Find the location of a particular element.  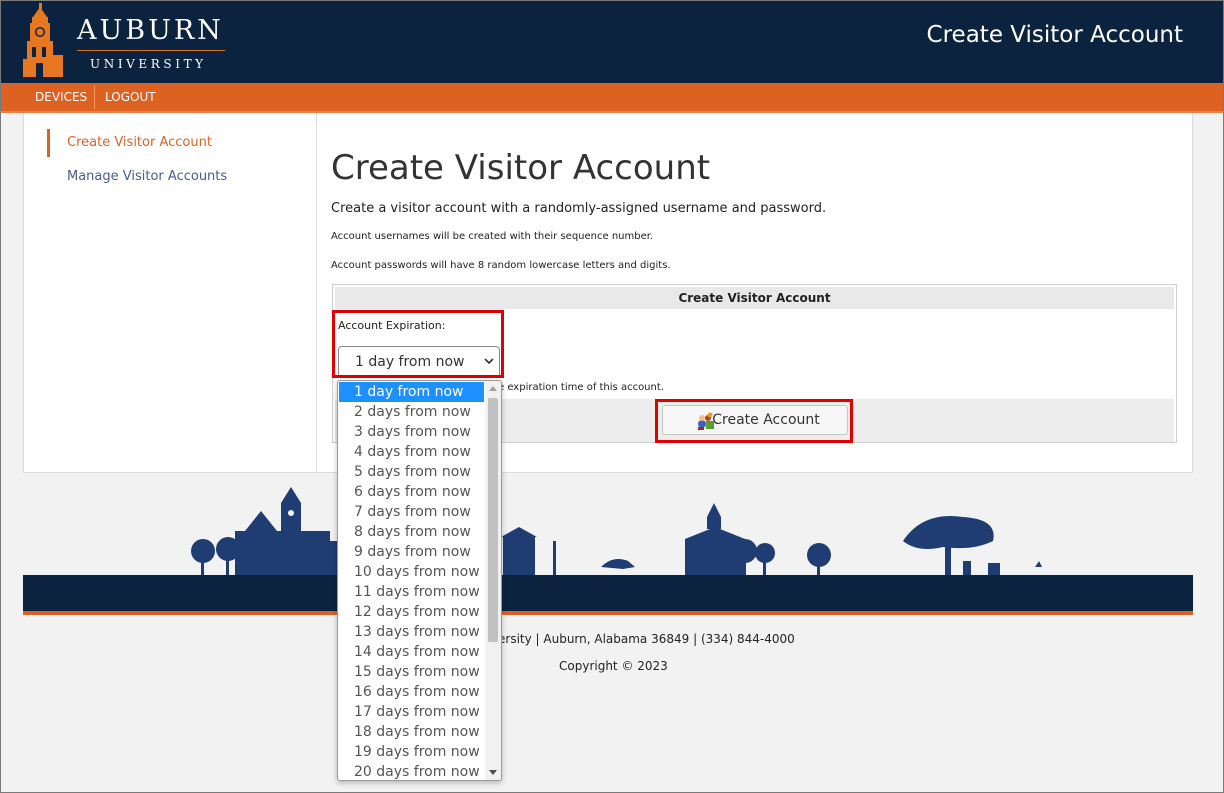

nav-logout-link: LOGOUT is located at coordinates (130, 97).